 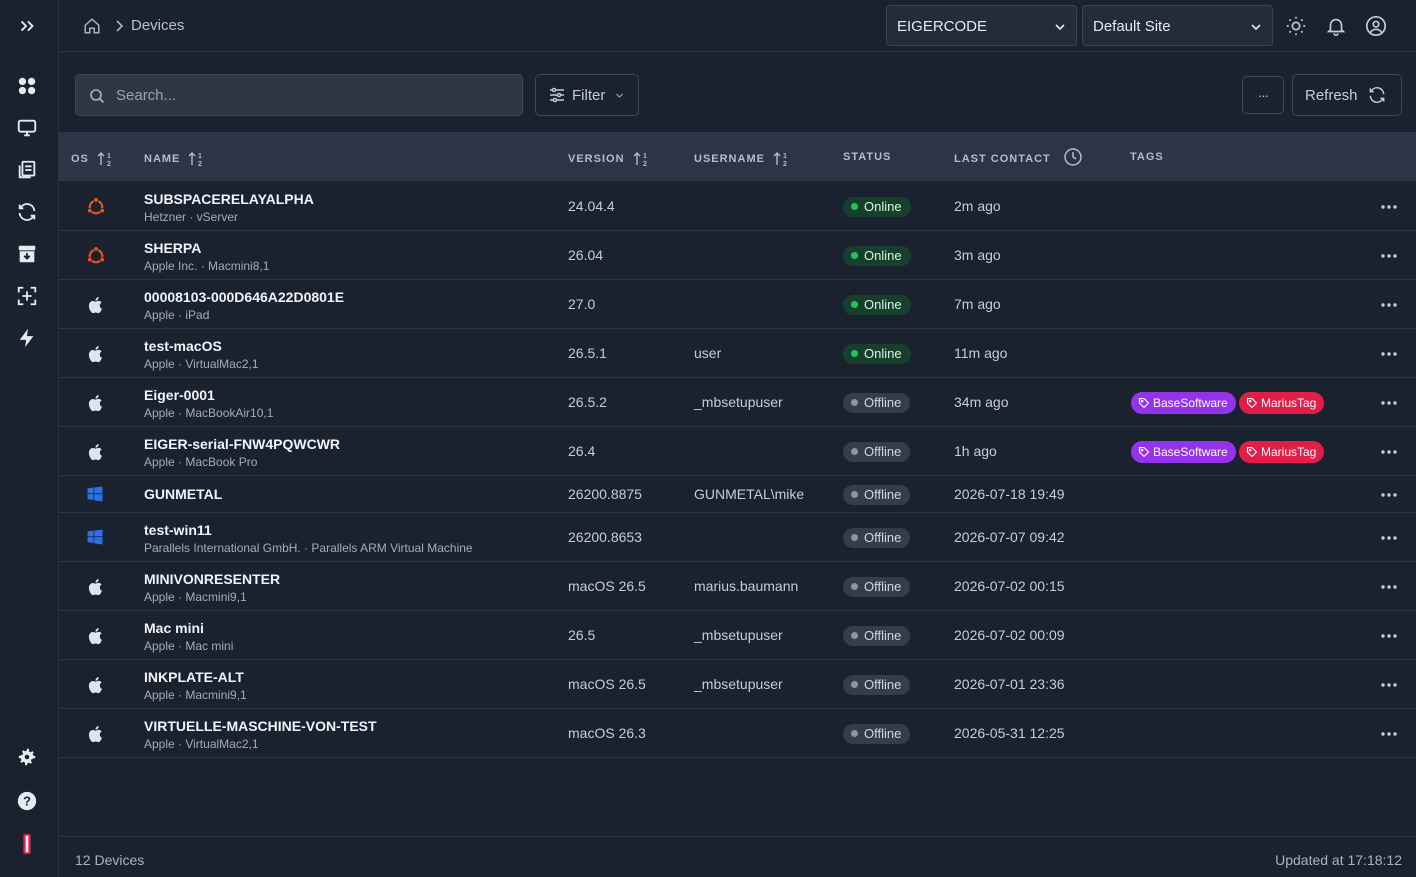 I want to click on home-icon, so click(x=92, y=26).